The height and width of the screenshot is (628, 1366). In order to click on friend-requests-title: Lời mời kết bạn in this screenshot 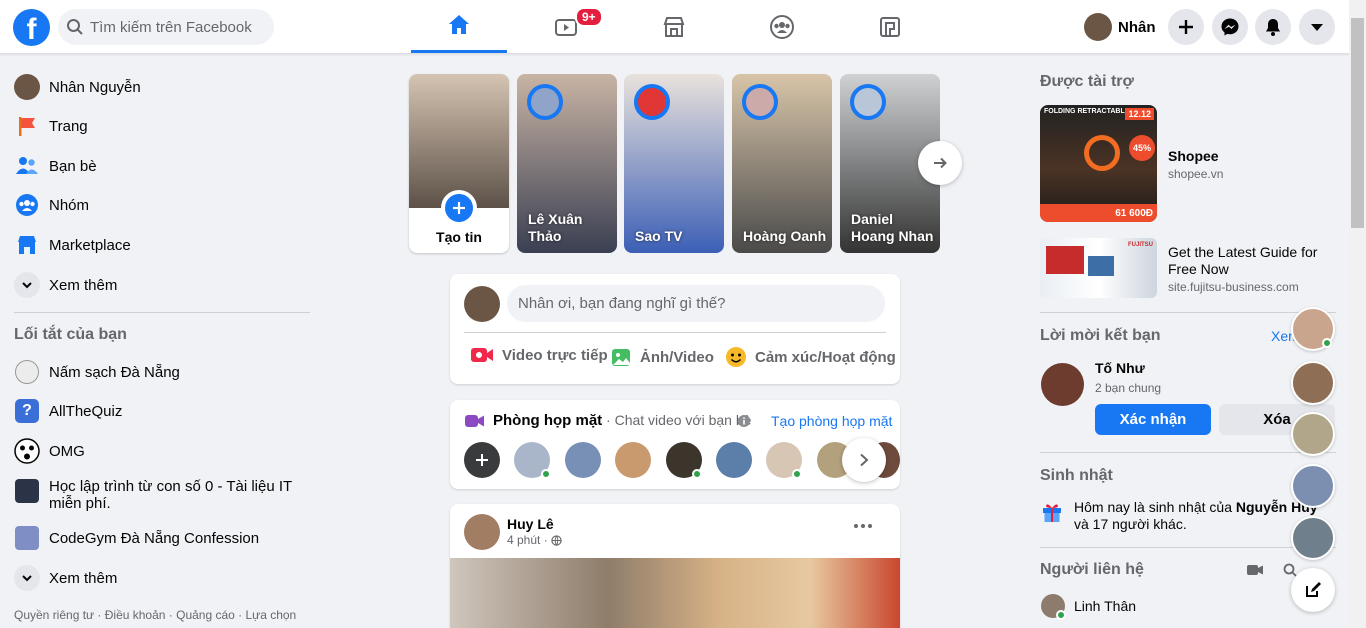, I will do `click(1100, 335)`.